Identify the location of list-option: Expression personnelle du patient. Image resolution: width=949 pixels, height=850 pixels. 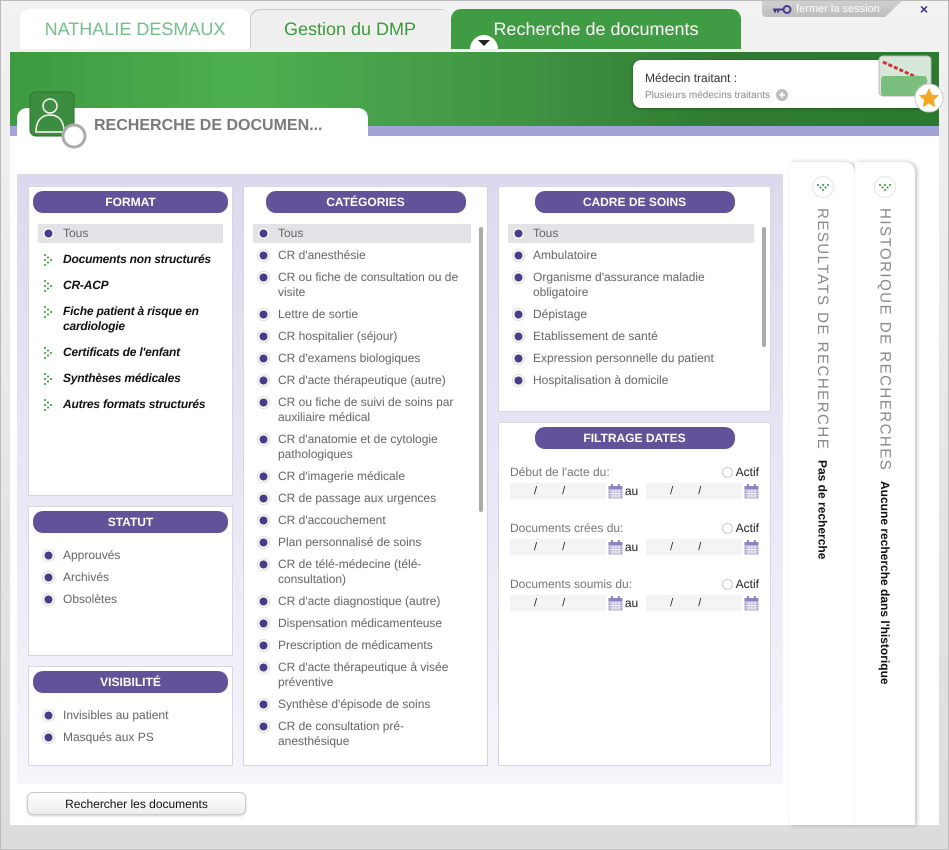
(631, 358).